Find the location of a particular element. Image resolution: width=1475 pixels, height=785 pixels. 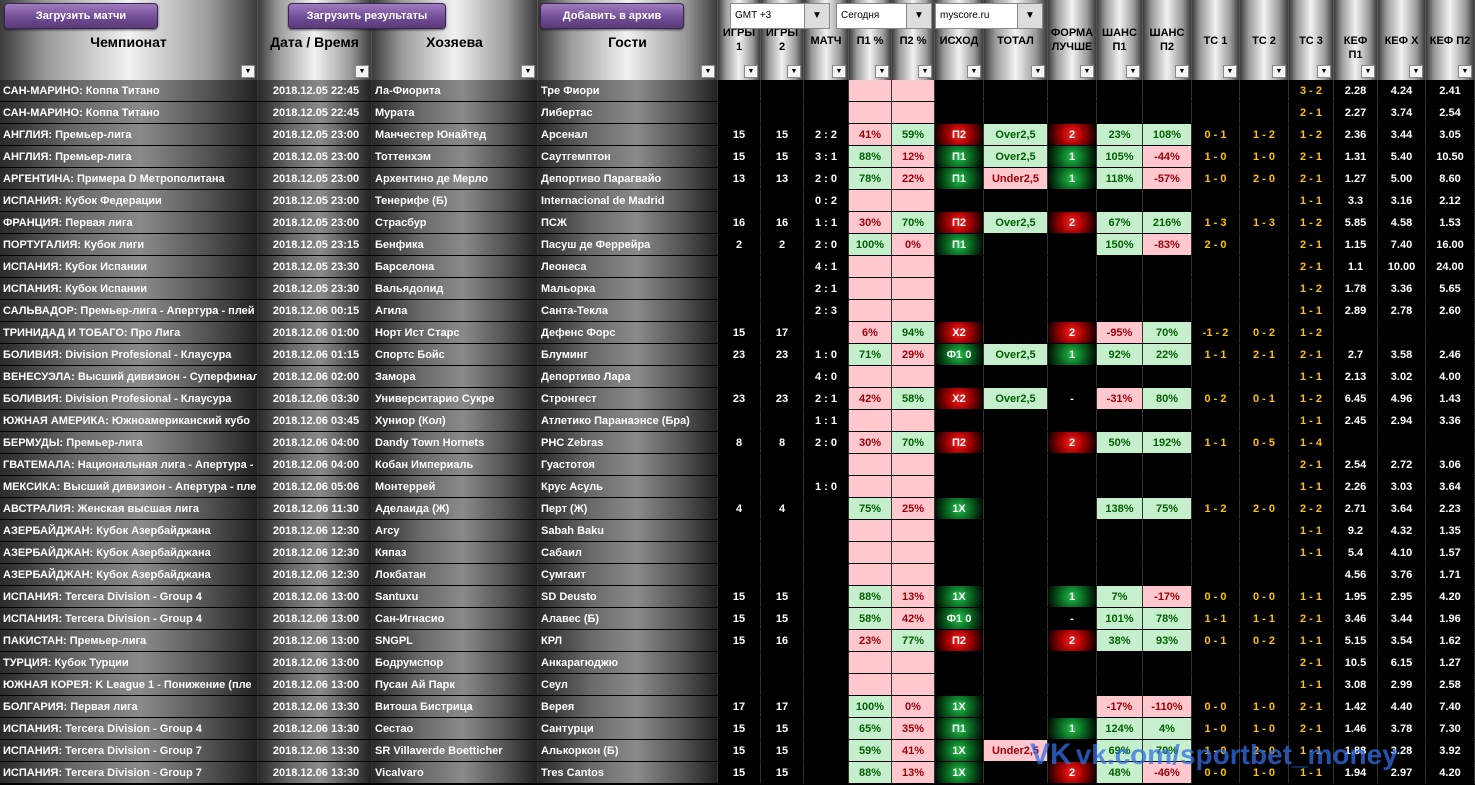

cell-date: 2018.12.06 02:00 is located at coordinates (315, 376).